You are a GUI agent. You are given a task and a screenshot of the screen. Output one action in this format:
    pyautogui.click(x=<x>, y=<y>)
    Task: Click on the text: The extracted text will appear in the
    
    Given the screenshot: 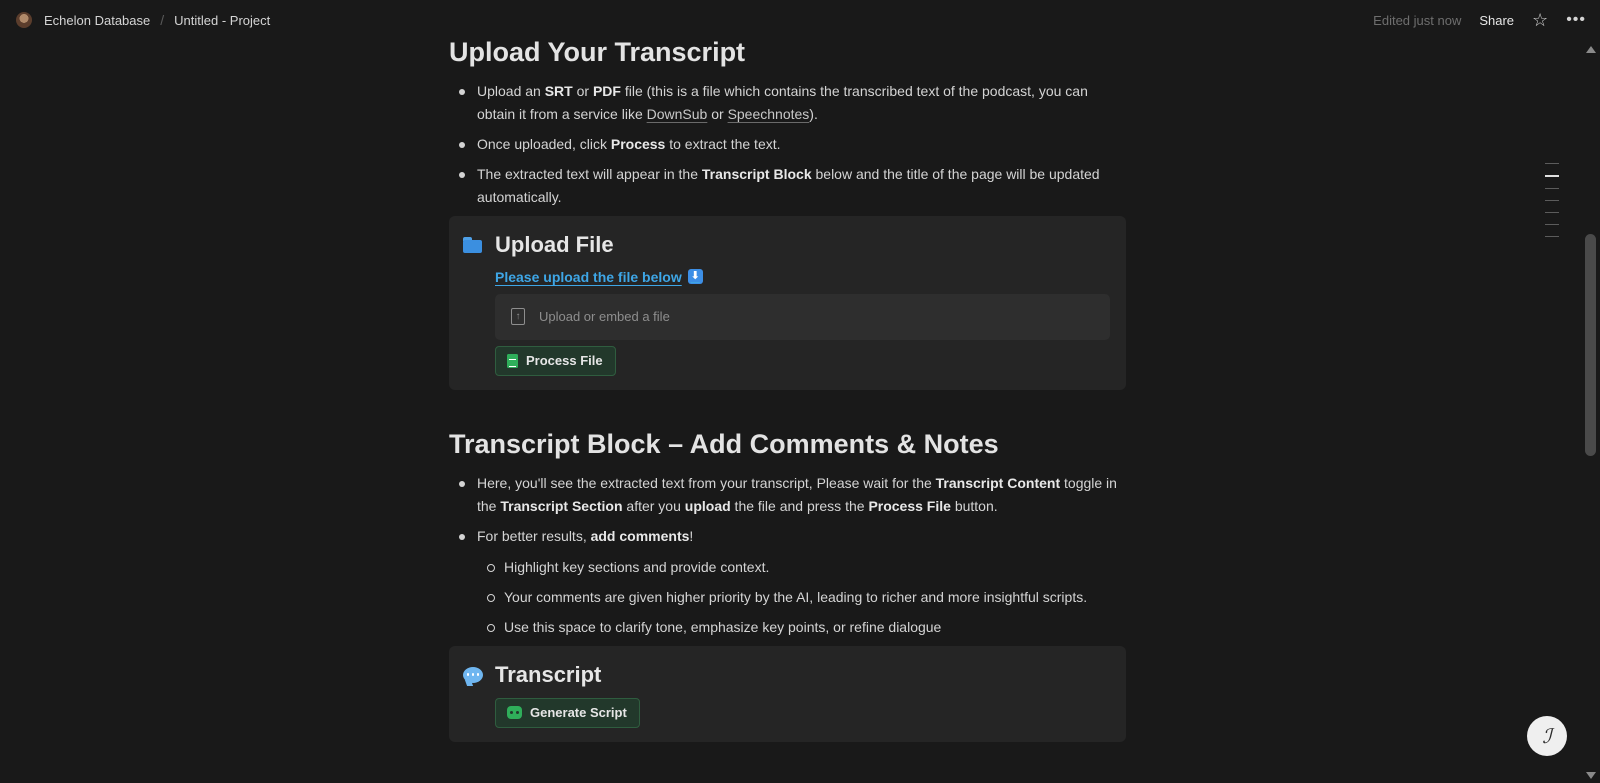 What is the action you would take?
    pyautogui.click(x=589, y=173)
    